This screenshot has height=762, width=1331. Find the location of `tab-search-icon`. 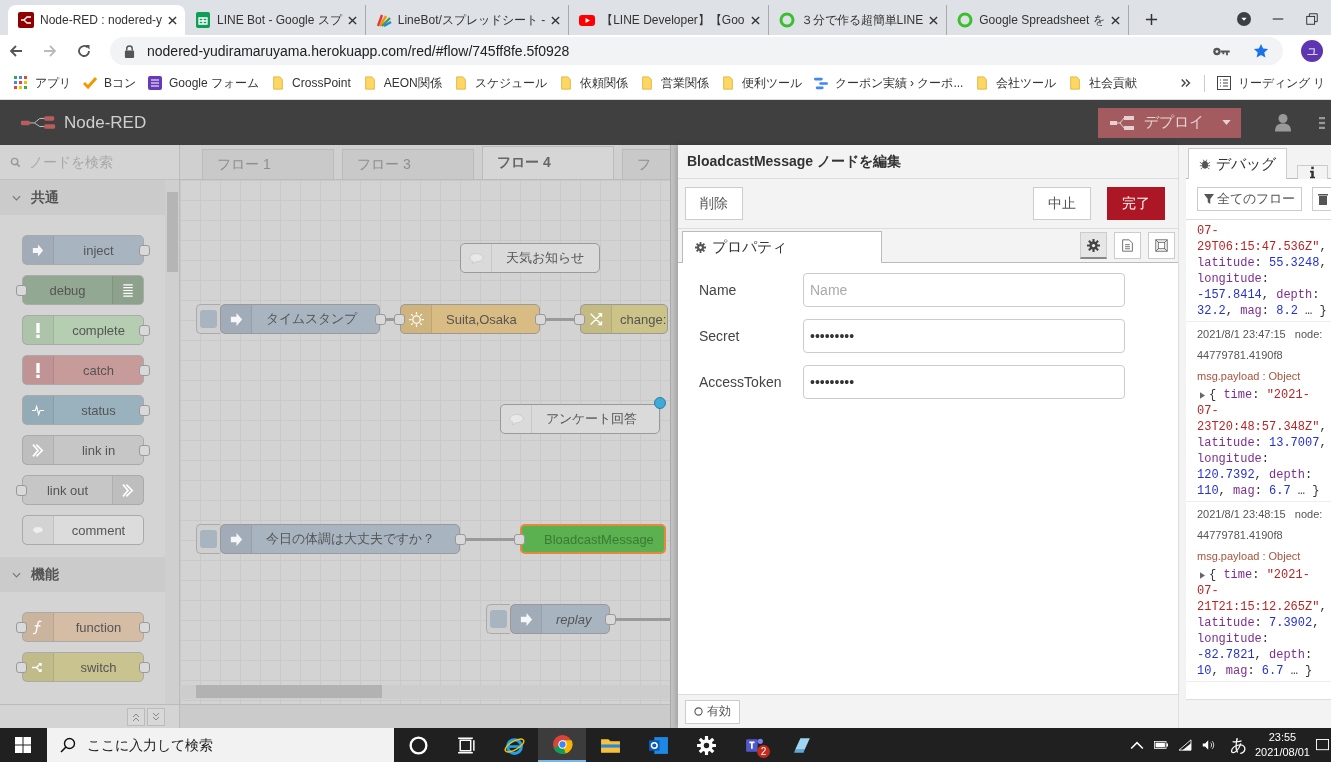

tab-search-icon is located at coordinates (1244, 19).